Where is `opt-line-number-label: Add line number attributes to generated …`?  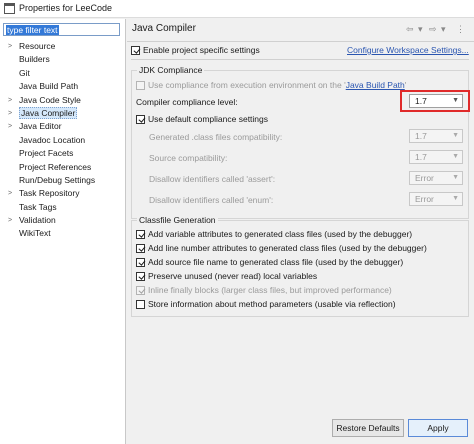
opt-line-number-label: Add line number attributes to generated … is located at coordinates (287, 248).